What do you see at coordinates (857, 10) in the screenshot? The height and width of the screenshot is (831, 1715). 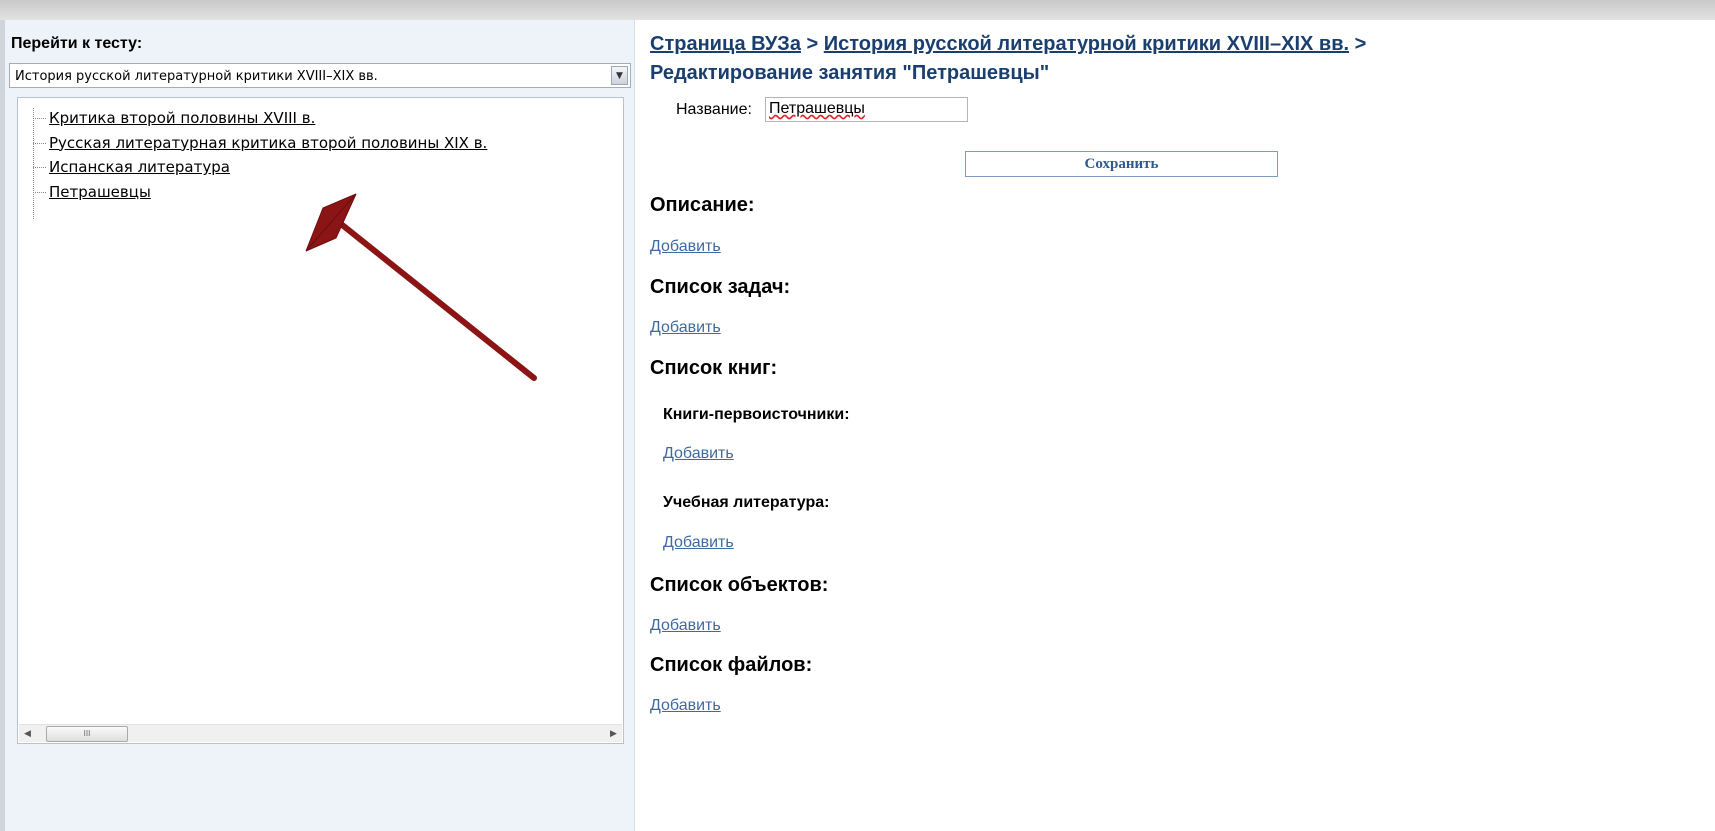 I see `browser-top-bar` at bounding box center [857, 10].